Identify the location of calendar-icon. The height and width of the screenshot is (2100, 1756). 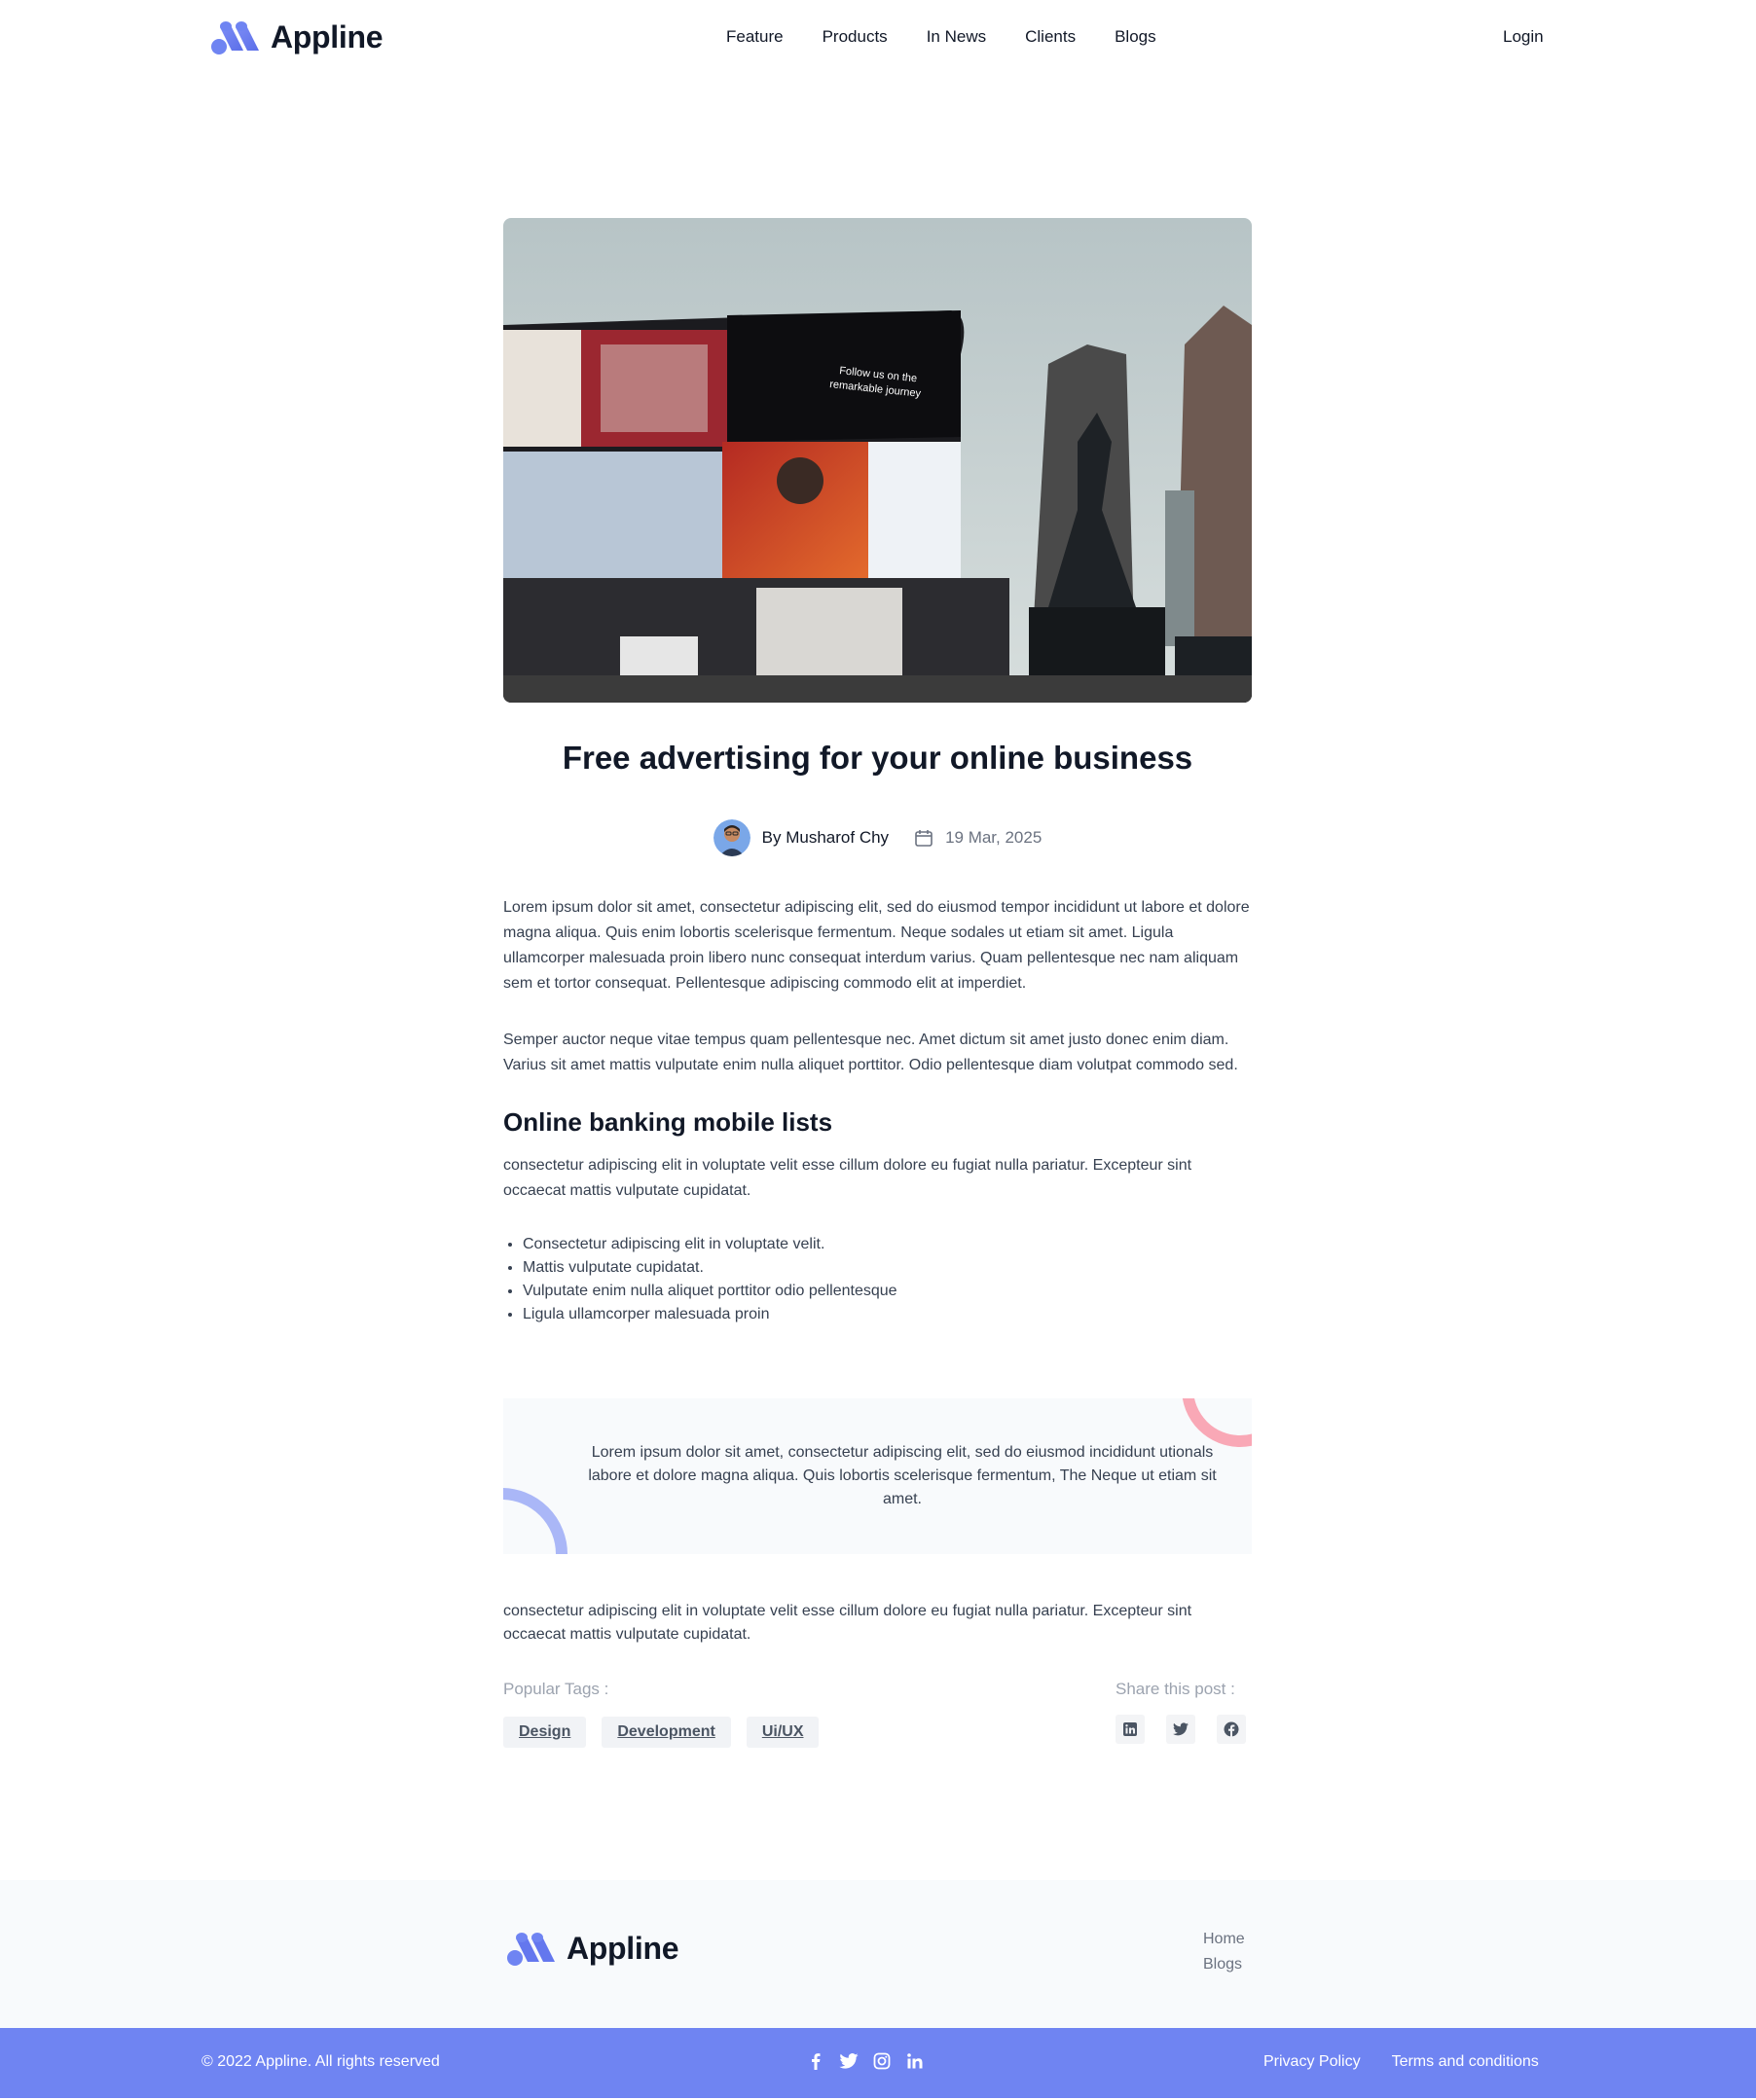
(924, 838).